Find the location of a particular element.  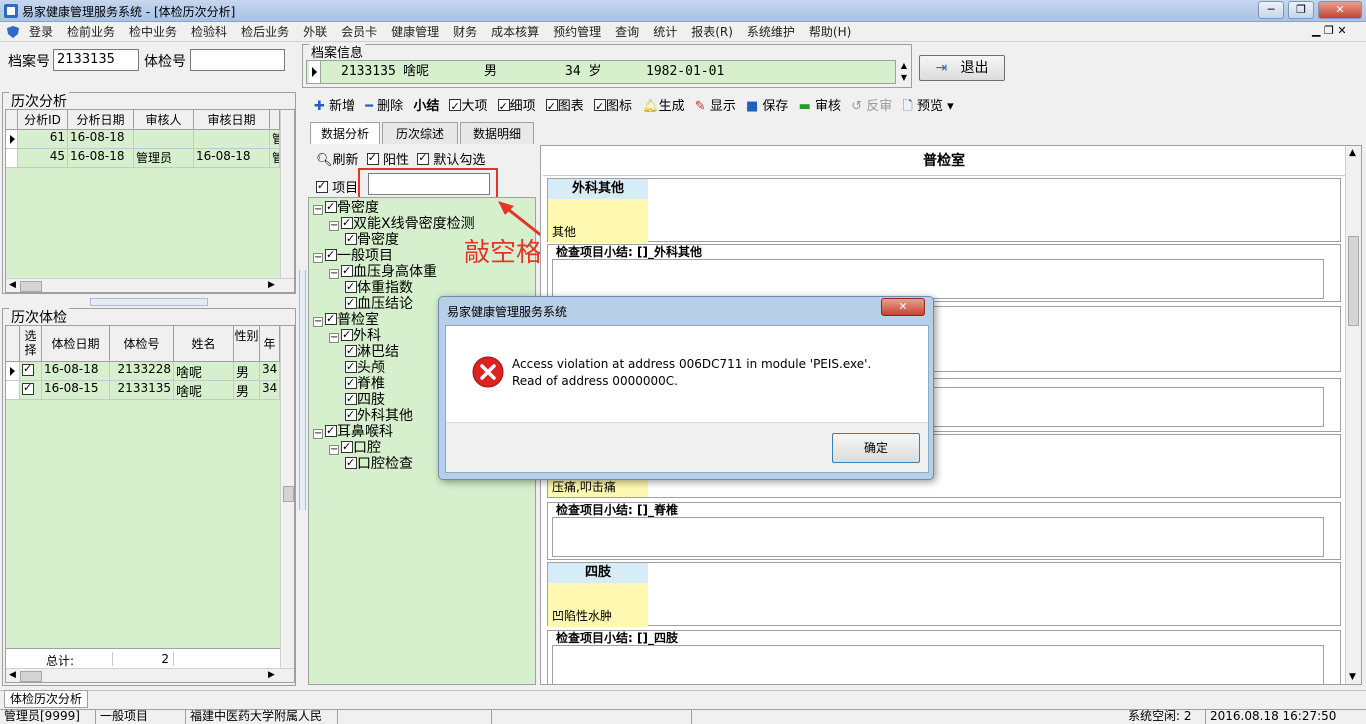

tab-history-summary: 历次综述 is located at coordinates (420, 133).